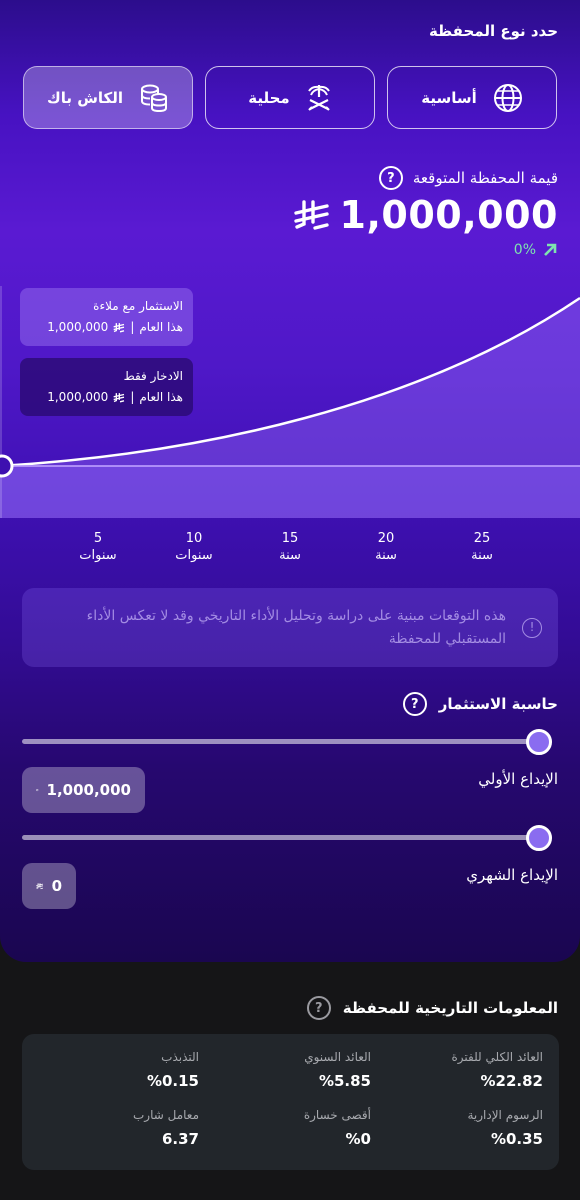 The image size is (580, 1200). Describe the element at coordinates (497, 1070) in the screenshot. I see `stat-total-return: العائد الكلي للفترة %22.82` at that location.